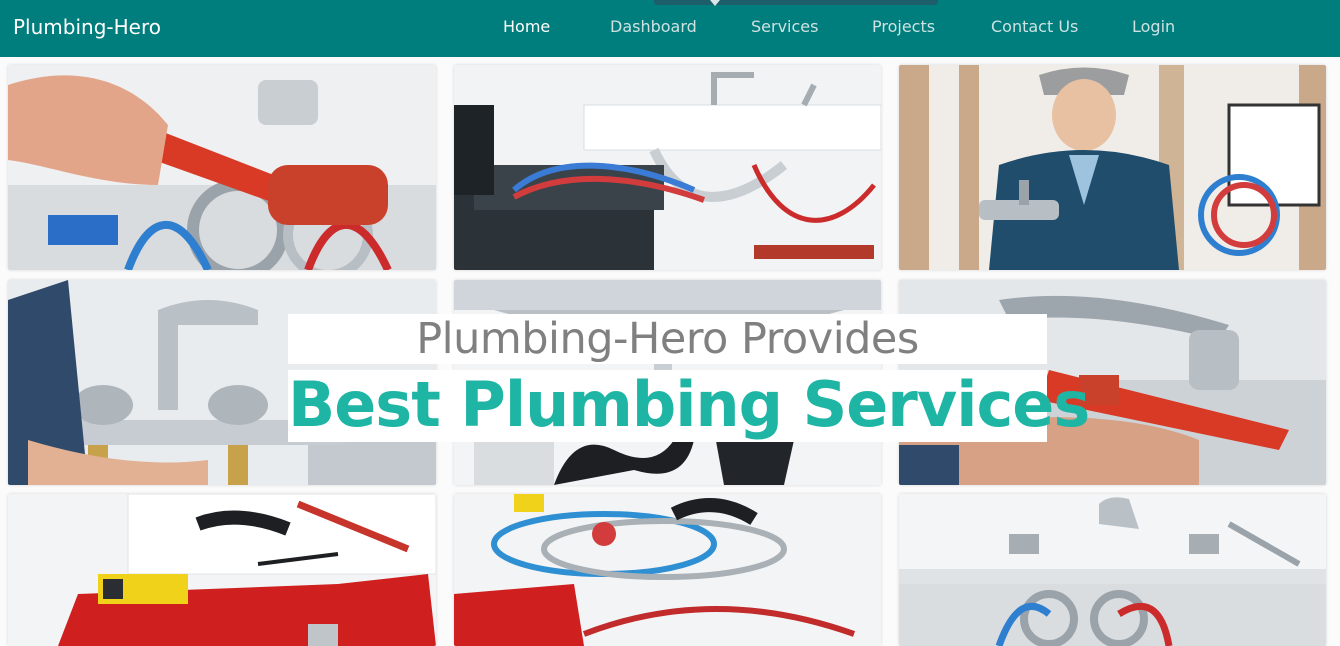 The image size is (1340, 646). Describe the element at coordinates (222, 570) in the screenshot. I see `red-toolbox-pipes-image` at that location.